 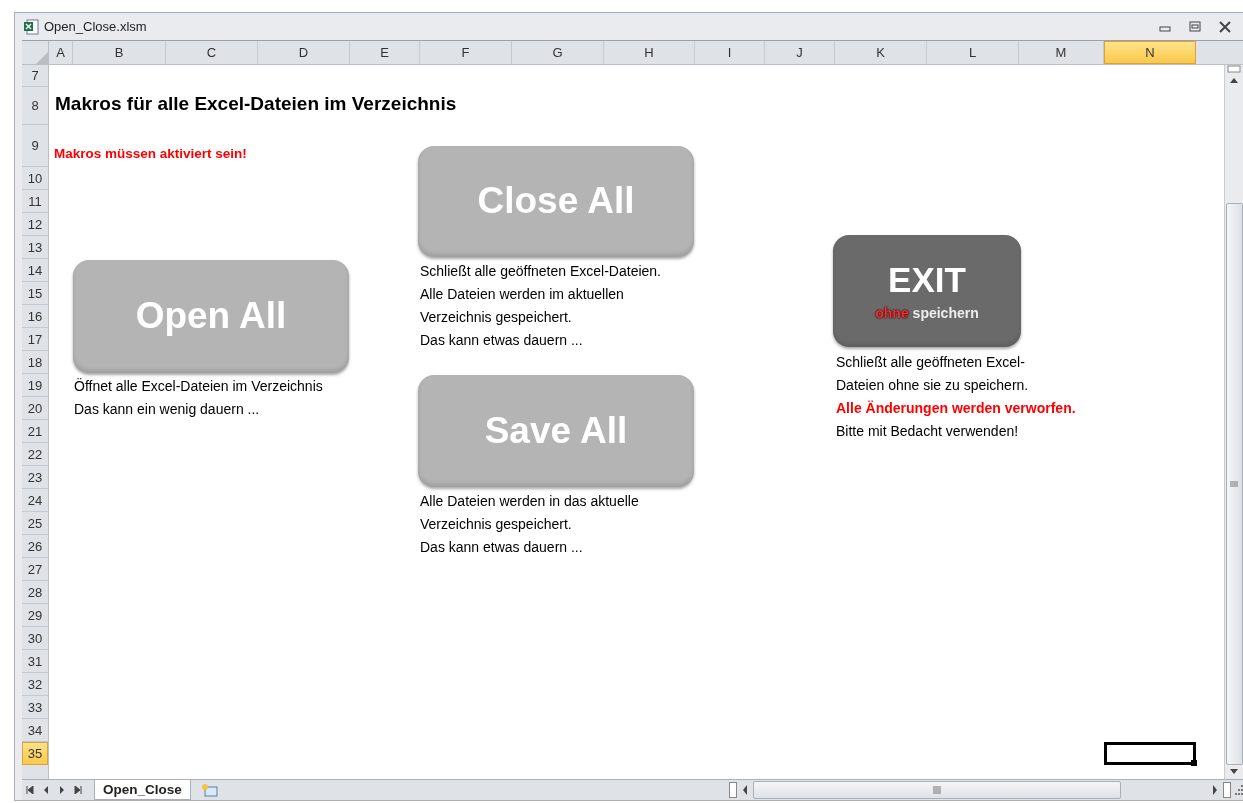 What do you see at coordinates (35, 293) in the screenshot?
I see `row-header: 15` at bounding box center [35, 293].